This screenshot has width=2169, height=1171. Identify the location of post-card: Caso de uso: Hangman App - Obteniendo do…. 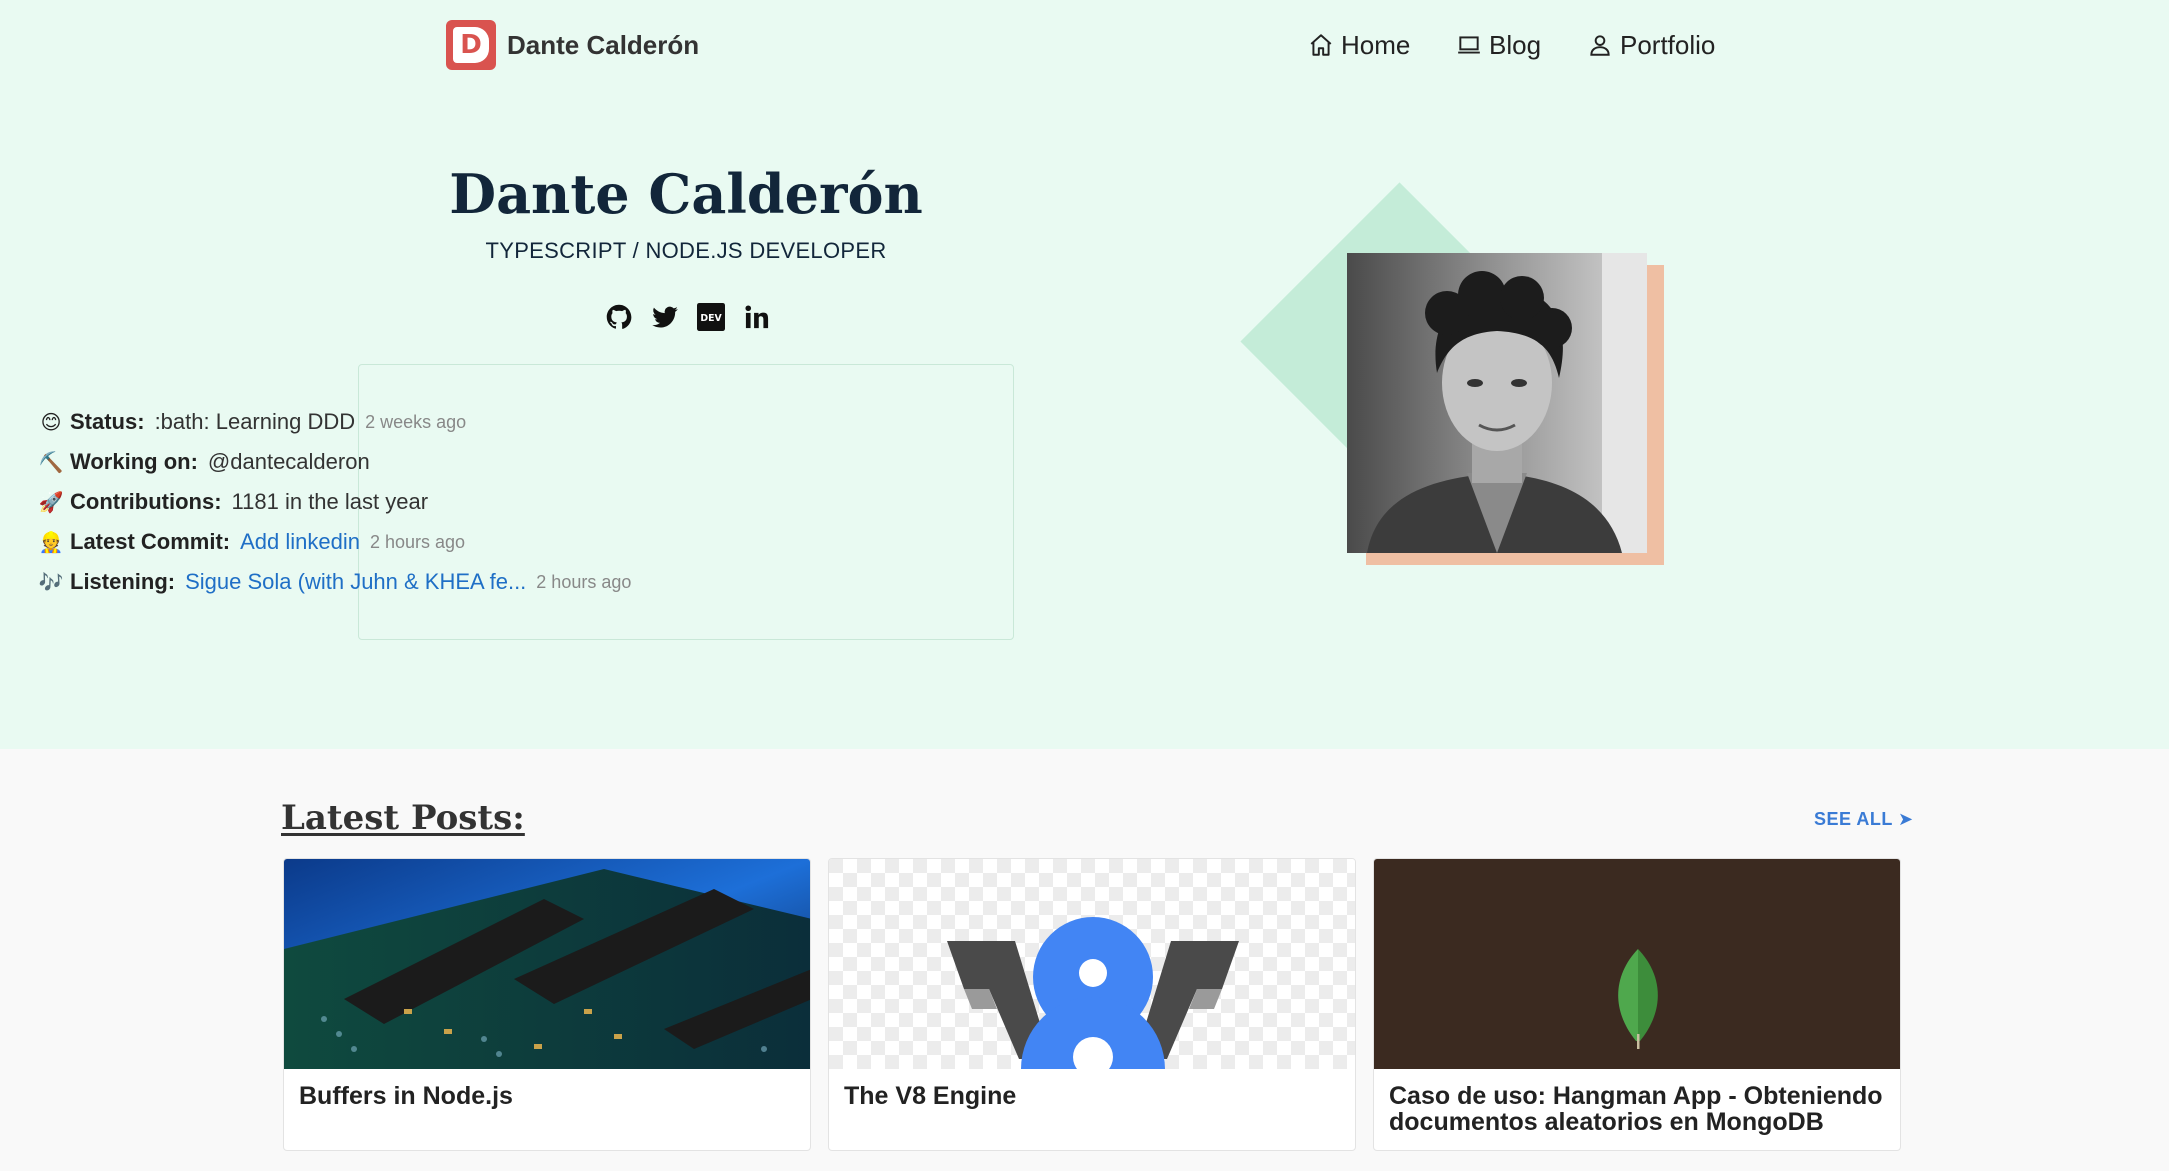
(1637, 1004).